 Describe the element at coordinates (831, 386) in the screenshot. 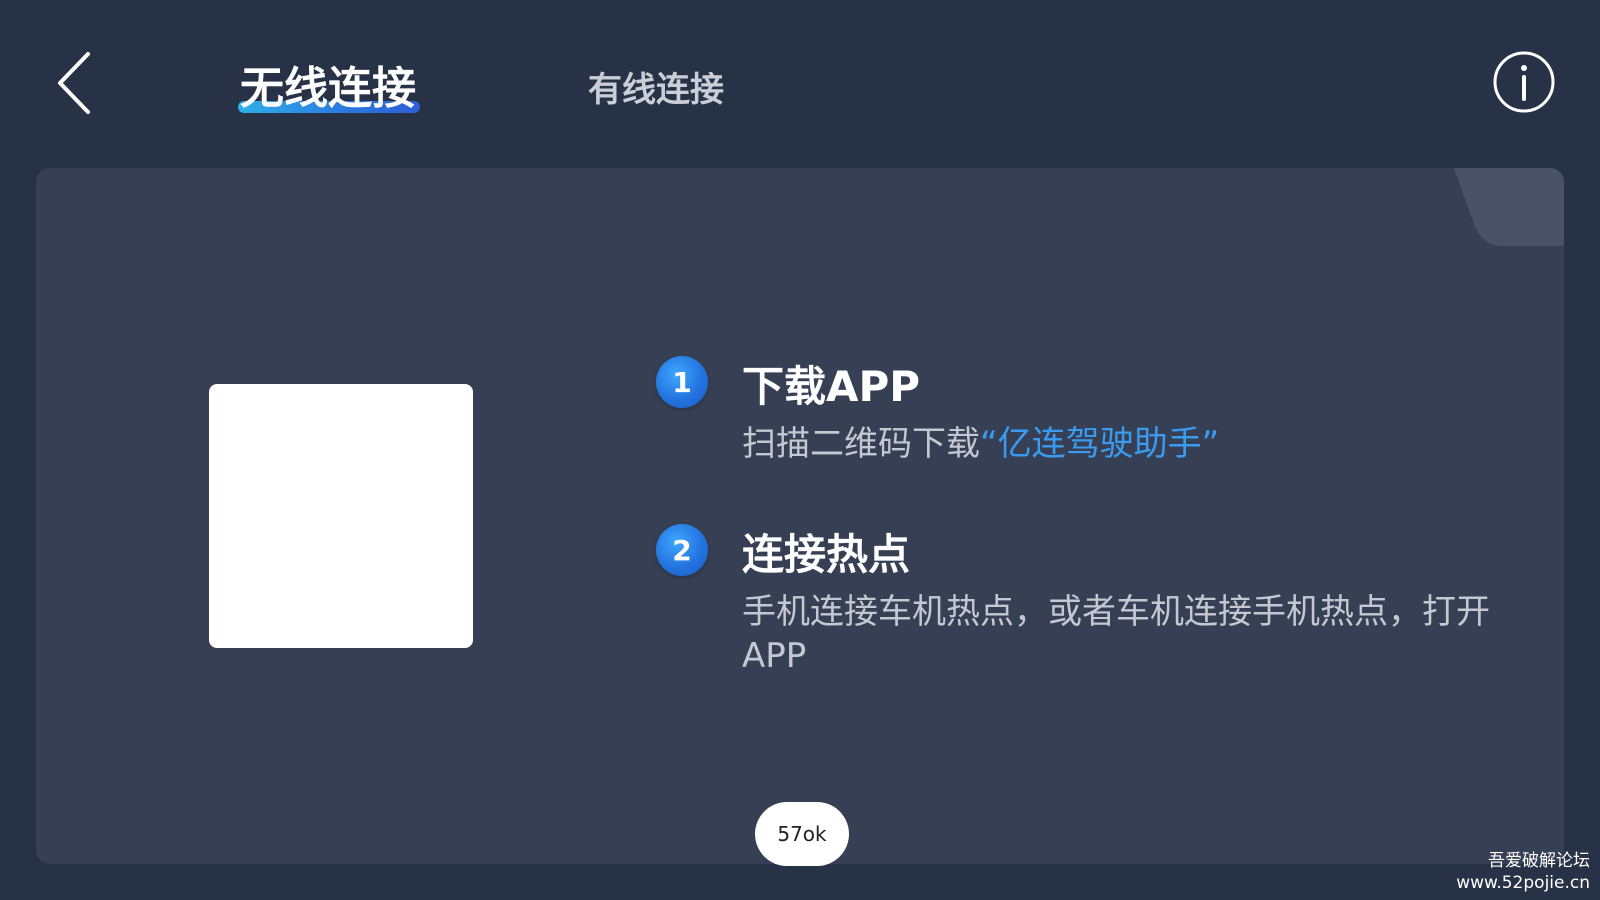

I see `step-title: 下载APP` at that location.